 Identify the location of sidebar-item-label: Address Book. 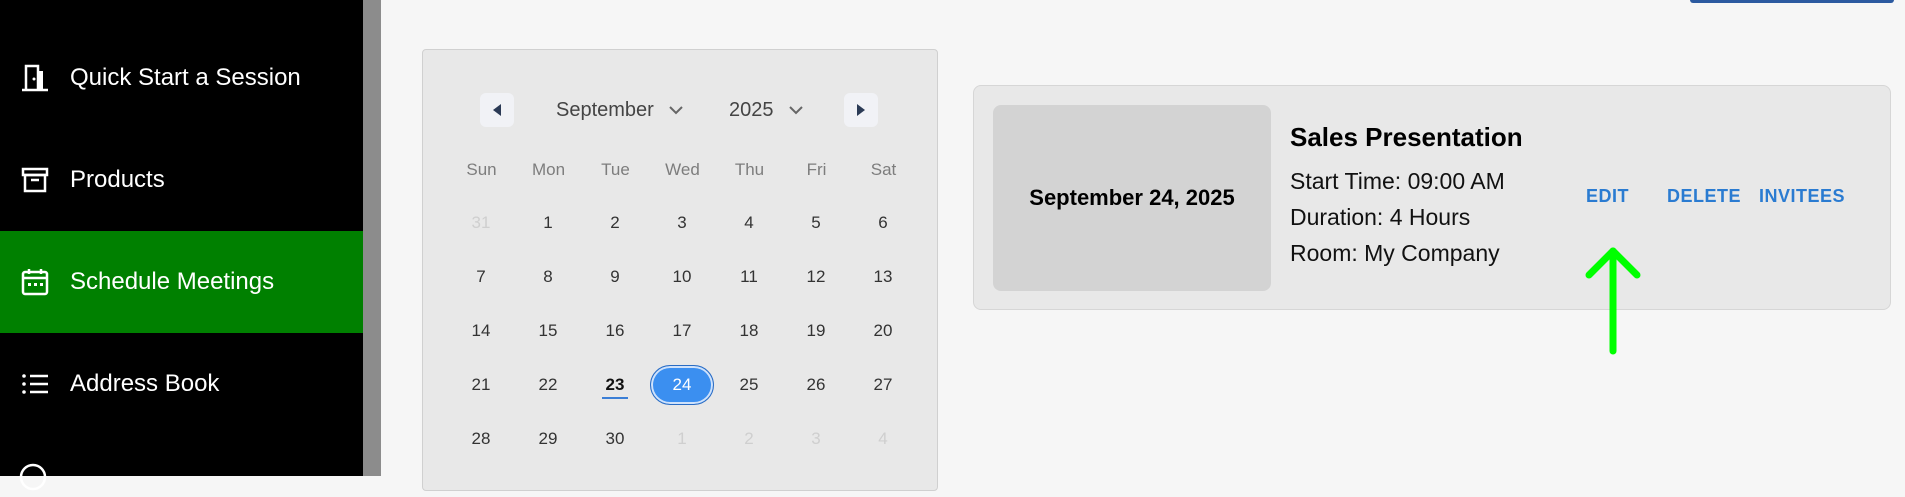
(145, 383).